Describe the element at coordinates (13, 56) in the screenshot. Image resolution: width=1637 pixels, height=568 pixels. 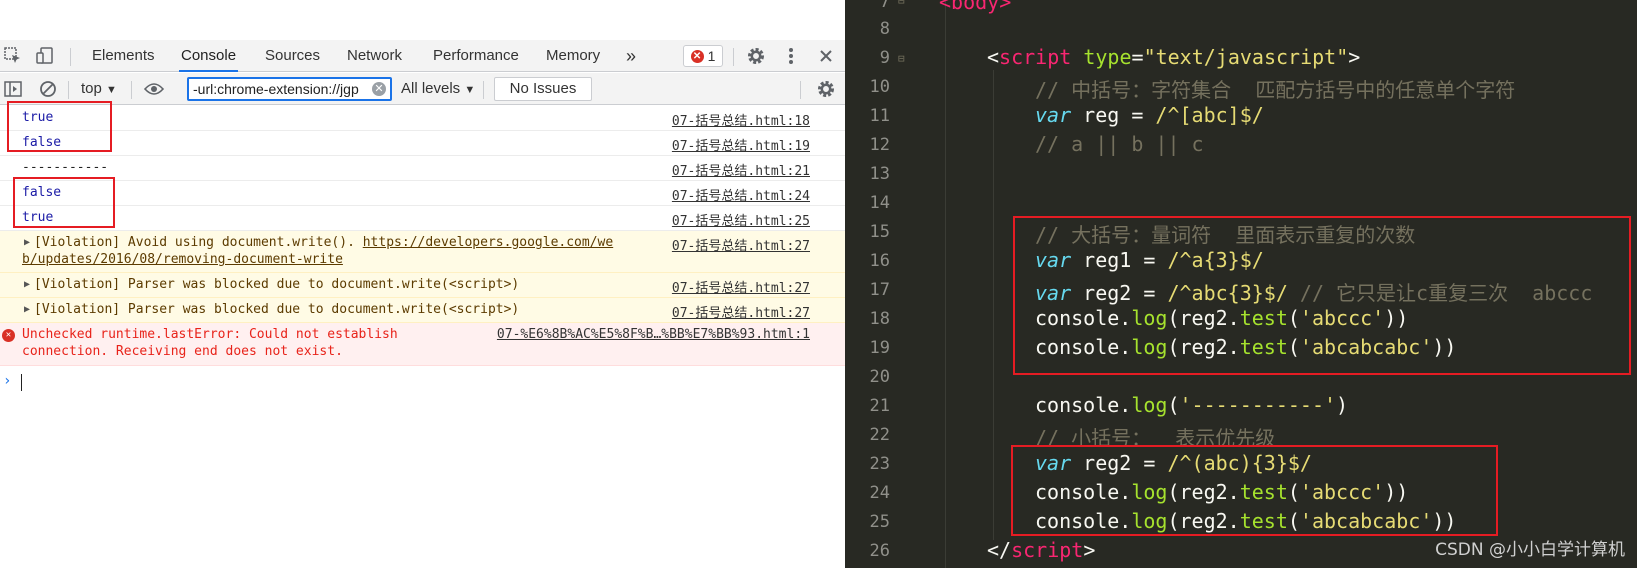
I see `inspect-element-icon` at that location.